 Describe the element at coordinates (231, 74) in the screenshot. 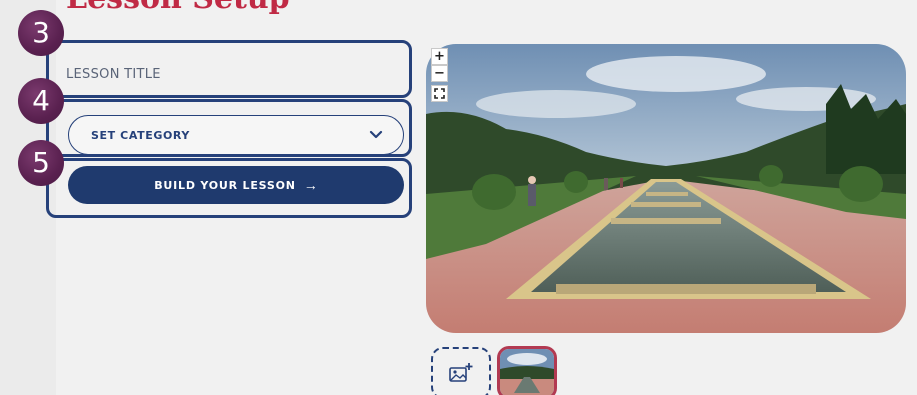

I see `lesson-title-input` at that location.